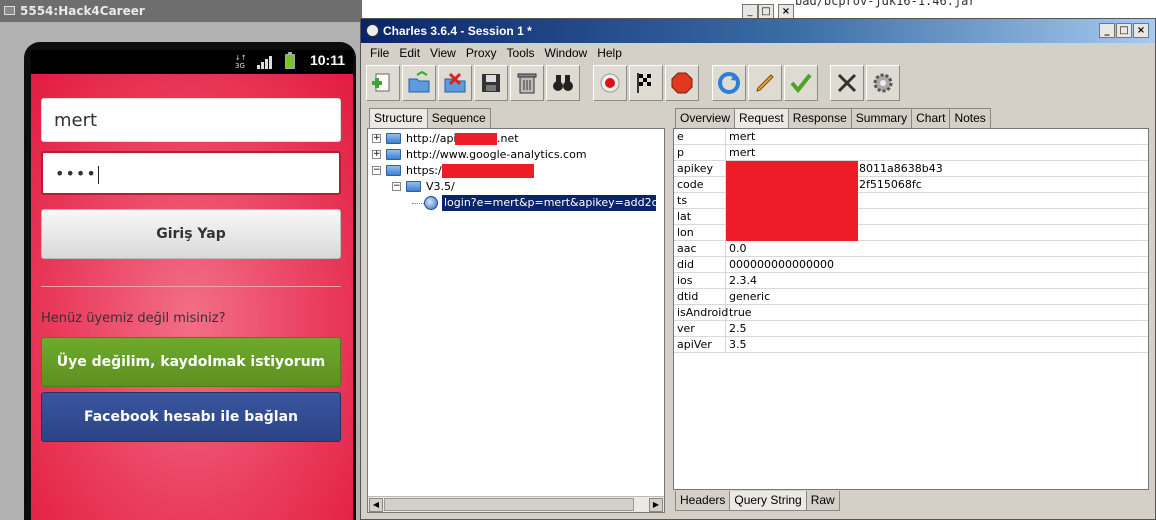 The width and height of the screenshot is (1156, 520). I want to click on horizontal-scrollbar: ◀ ▶, so click(516, 504).